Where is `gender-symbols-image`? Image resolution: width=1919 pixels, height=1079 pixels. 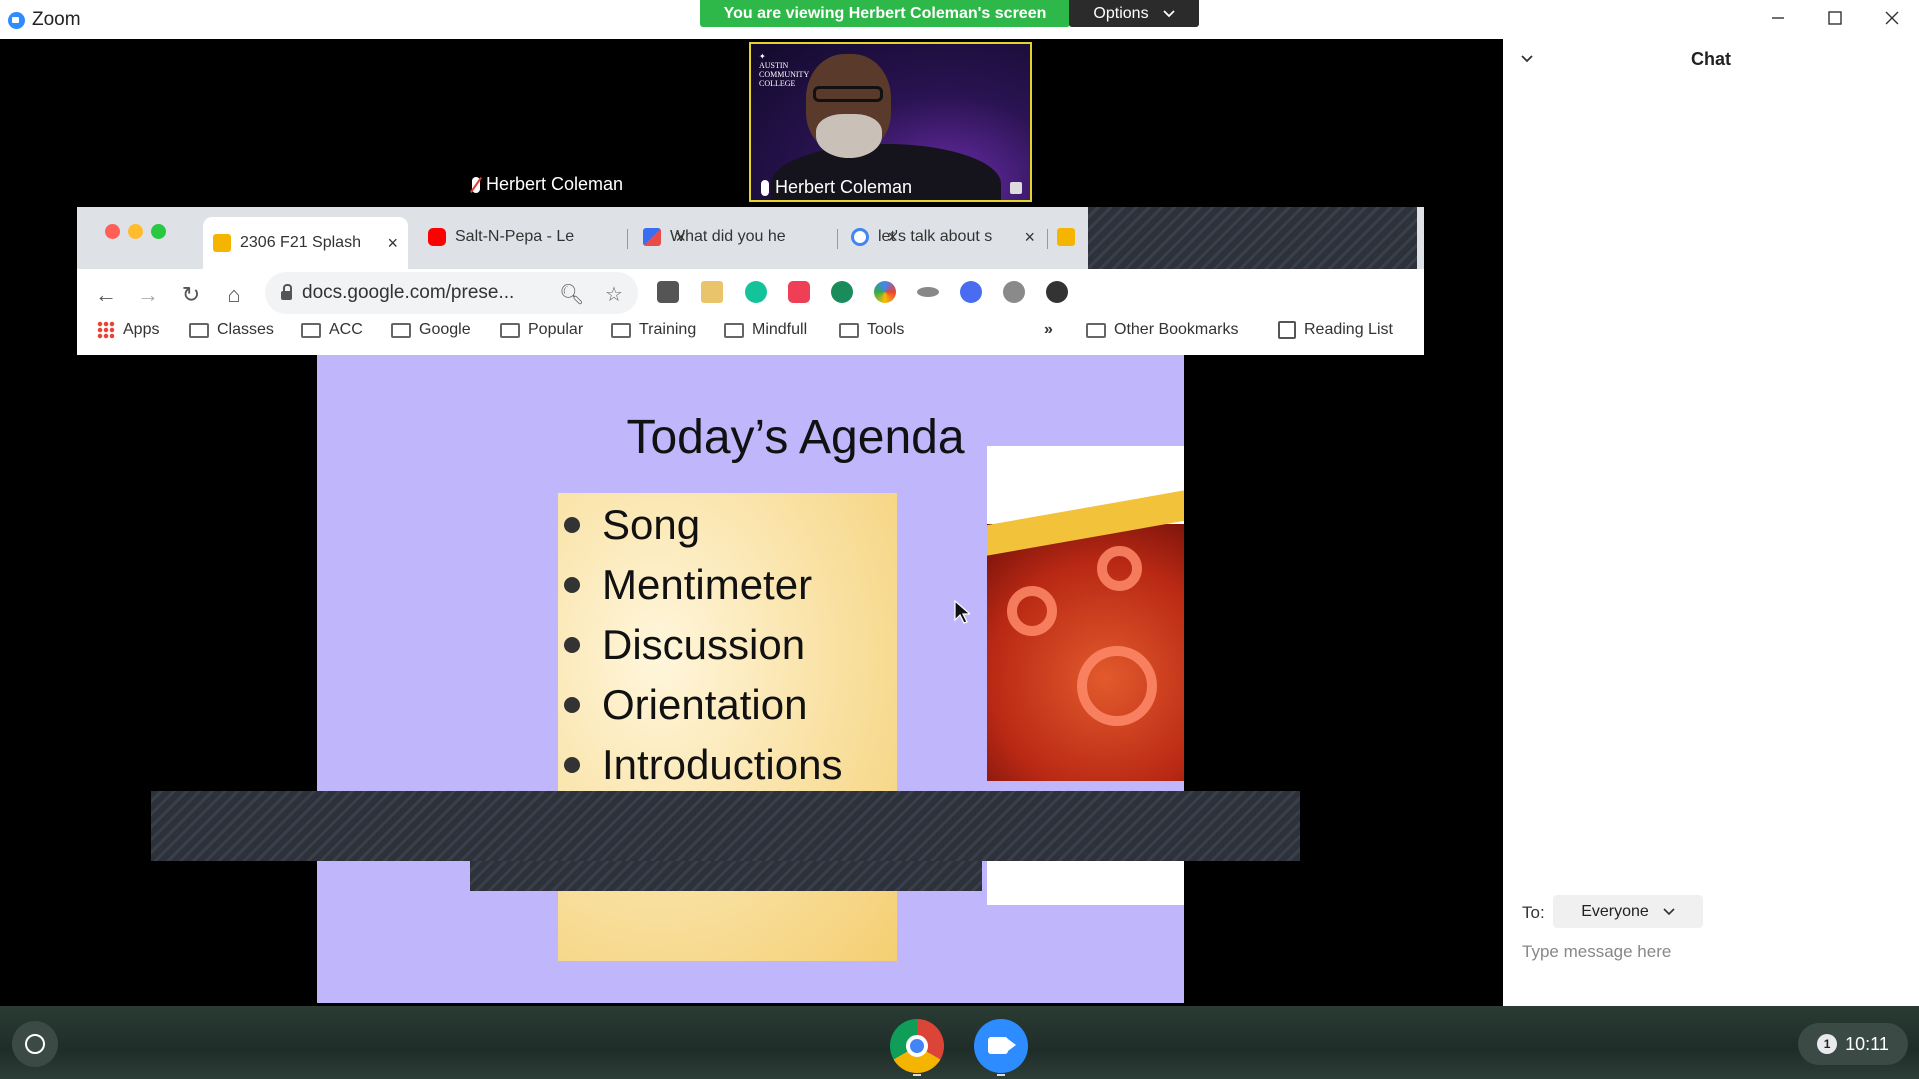
gender-symbols-image is located at coordinates (1085, 613).